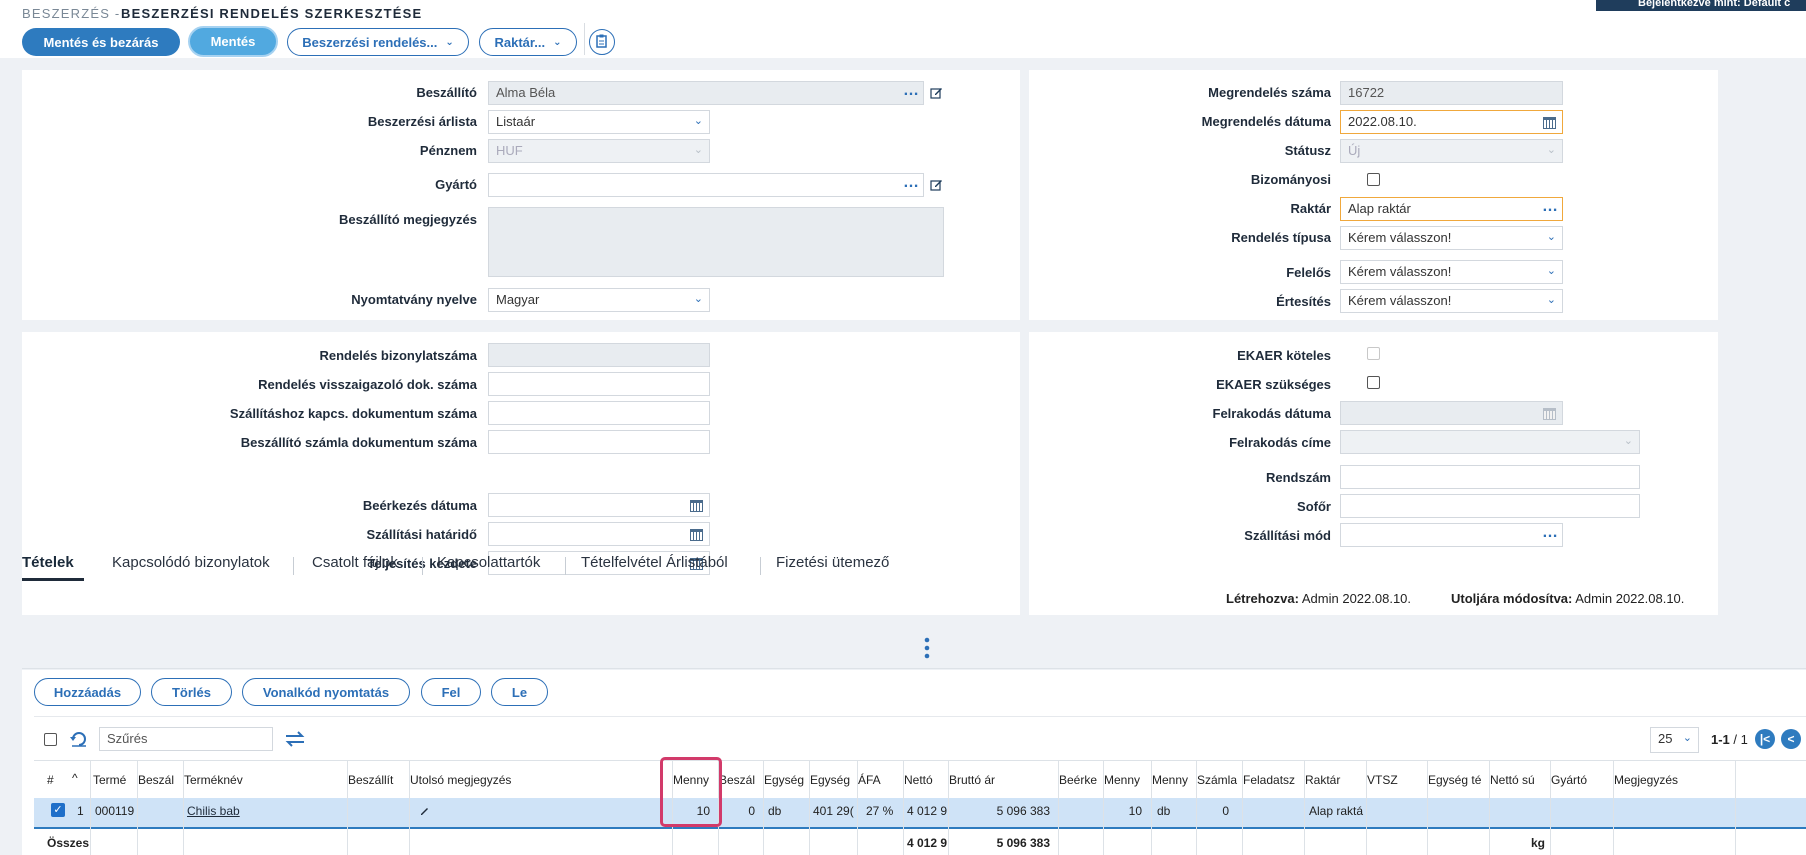 The width and height of the screenshot is (1806, 855). Describe the element at coordinates (599, 505) in the screenshot. I see `arrival-date-input` at that location.